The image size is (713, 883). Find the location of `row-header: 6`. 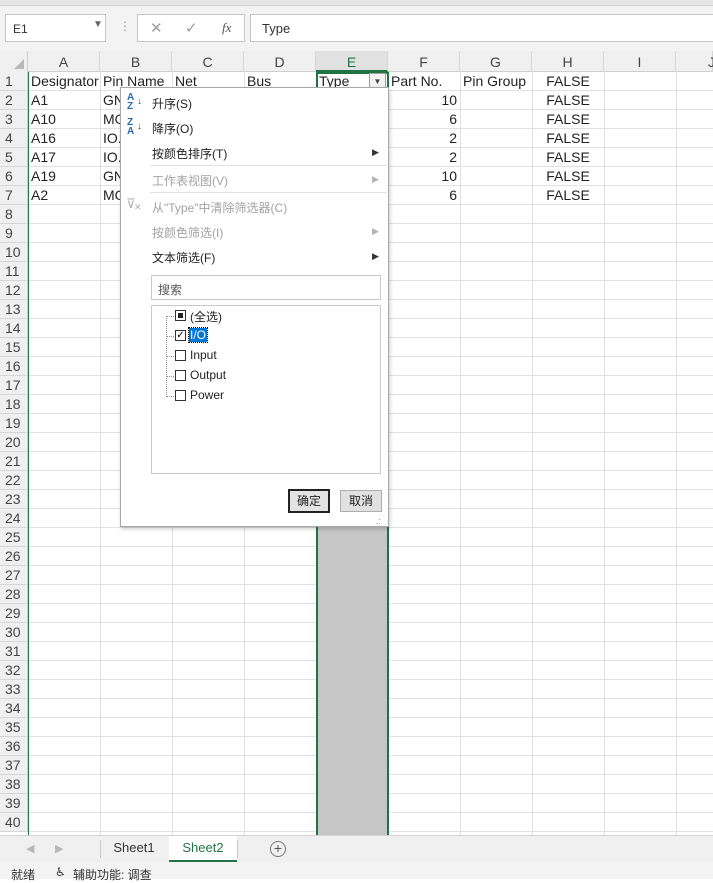

row-header: 6 is located at coordinates (14, 176).